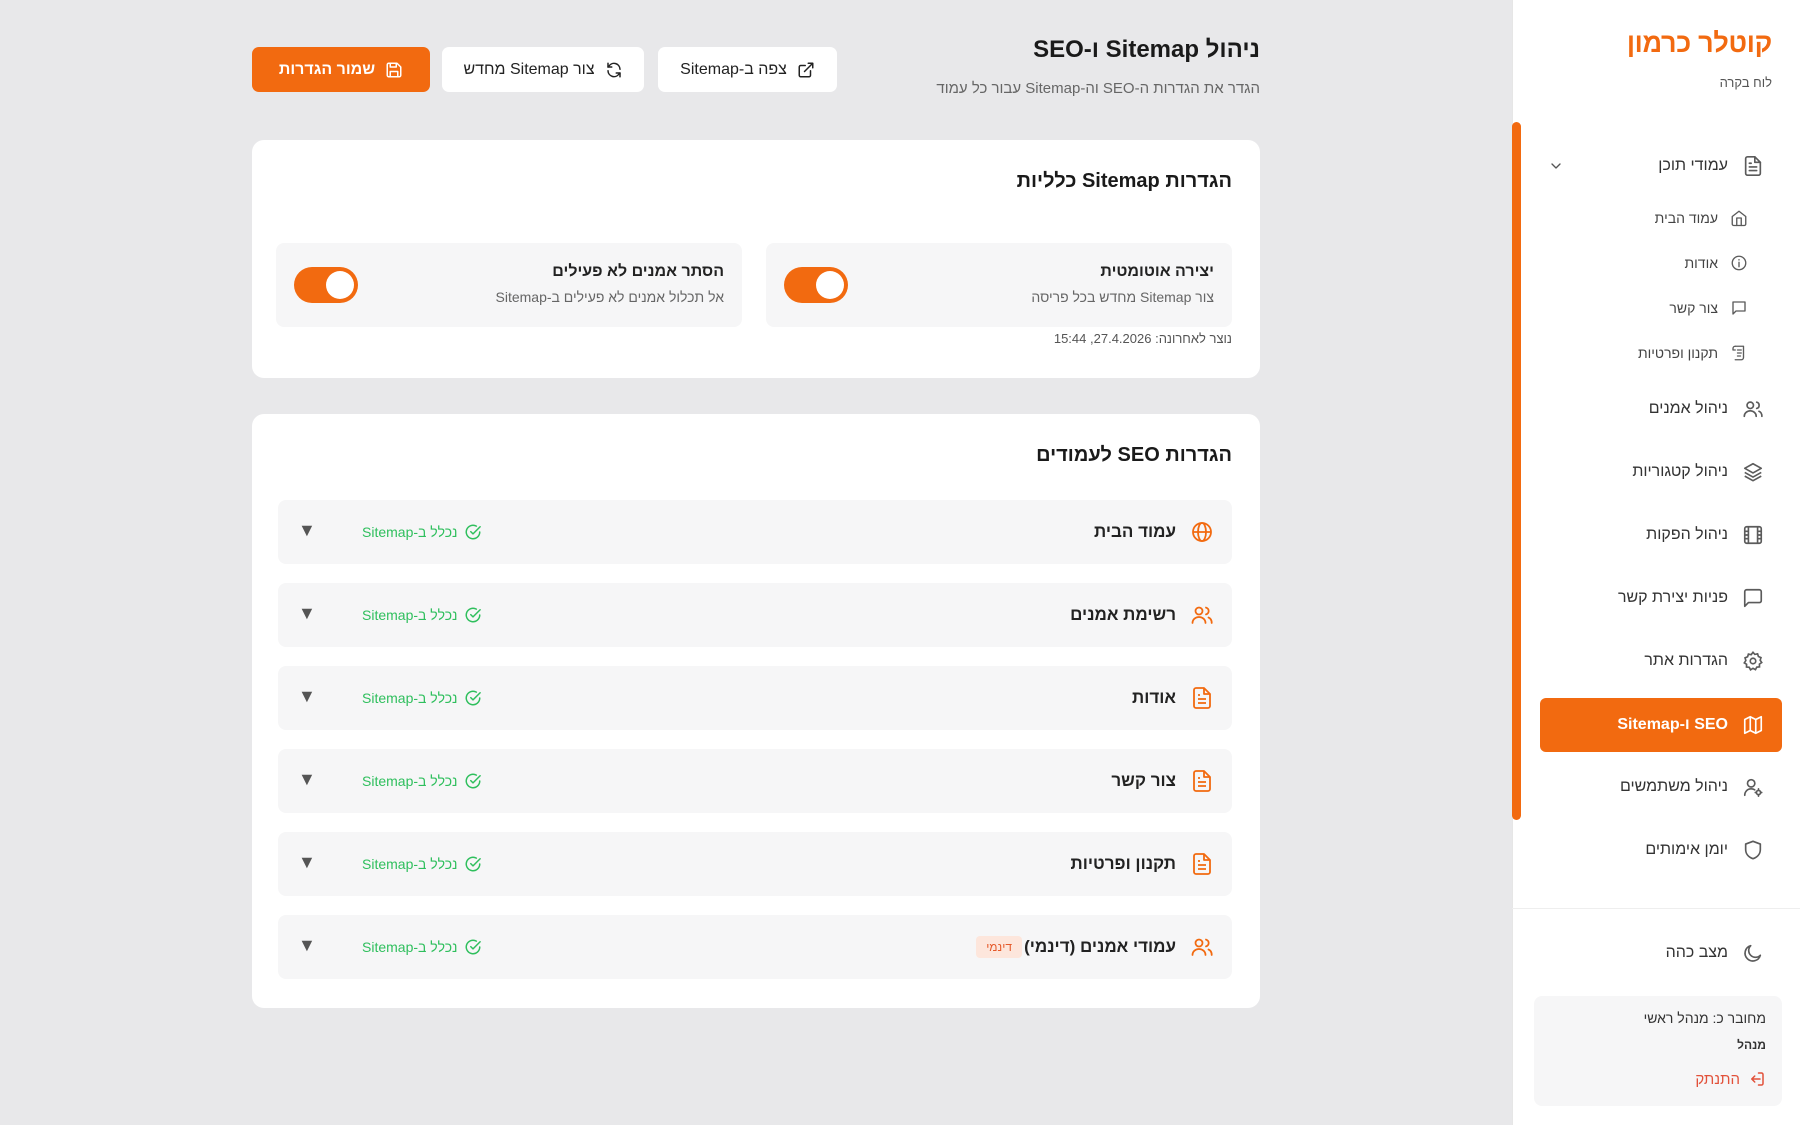  I want to click on sidebar-scrollbar, so click(1516, 471).